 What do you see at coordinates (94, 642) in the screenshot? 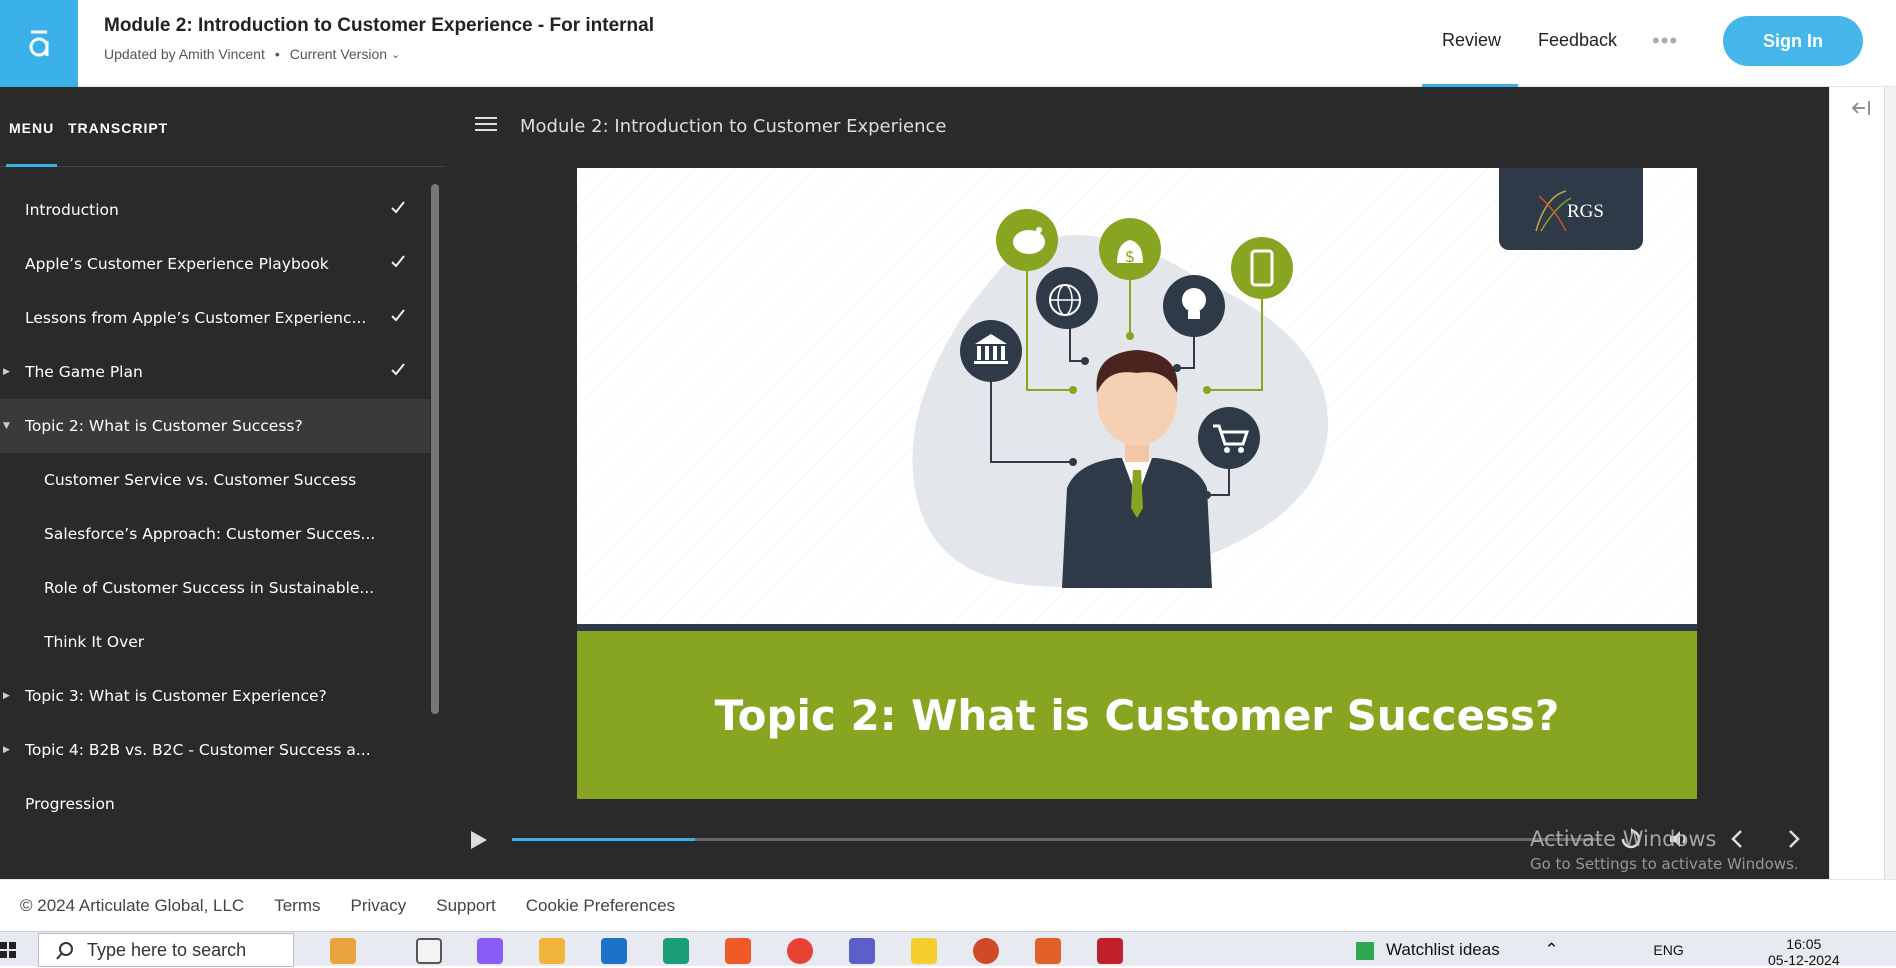
I see `menu-item-label: Think It Over` at bounding box center [94, 642].